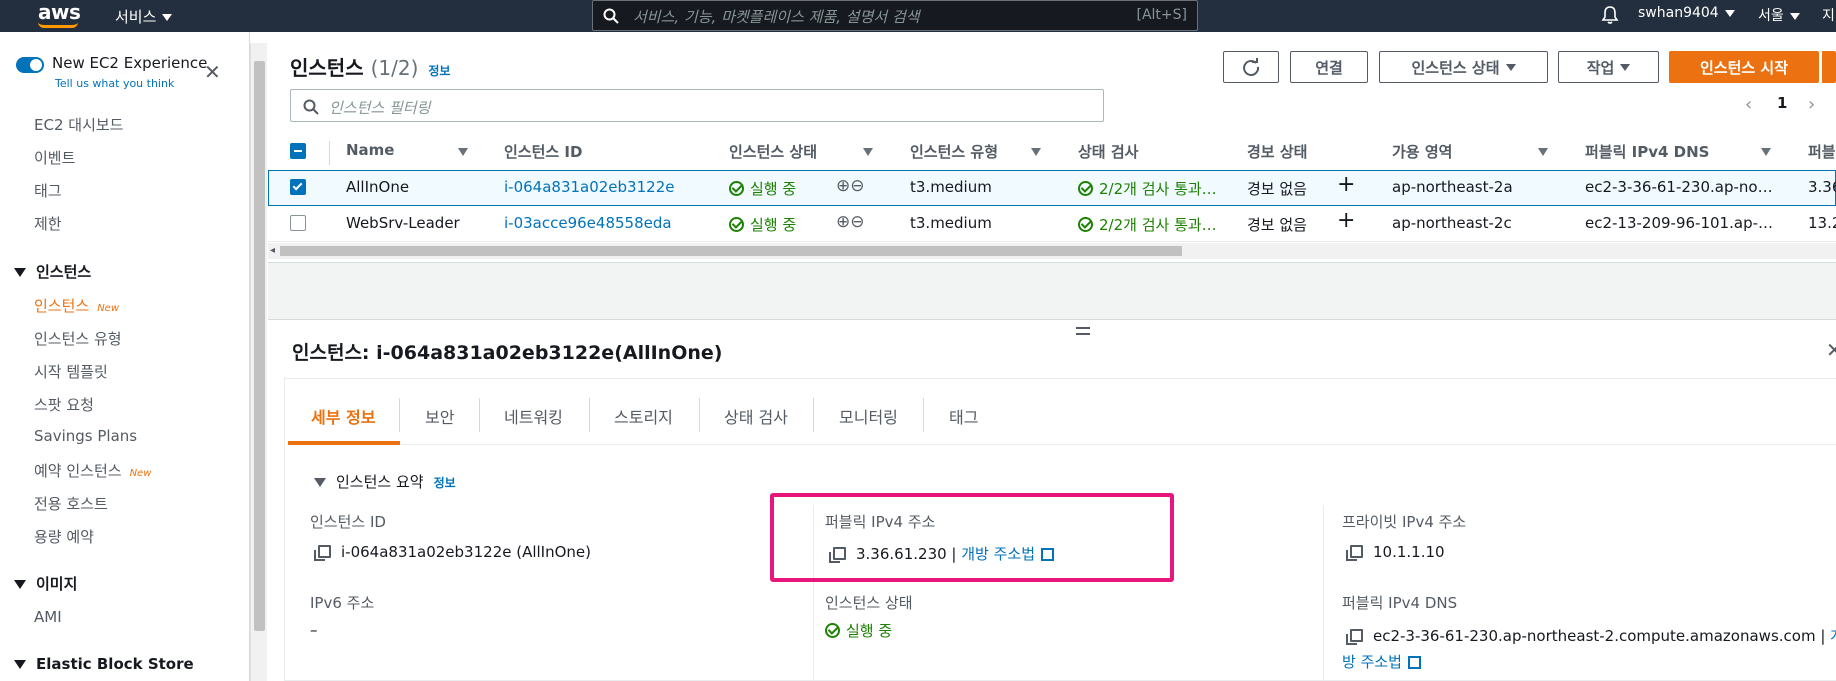 This screenshot has height=681, width=1836. What do you see at coordinates (1729, 13) in the screenshot?
I see `chevron-down-icon` at bounding box center [1729, 13].